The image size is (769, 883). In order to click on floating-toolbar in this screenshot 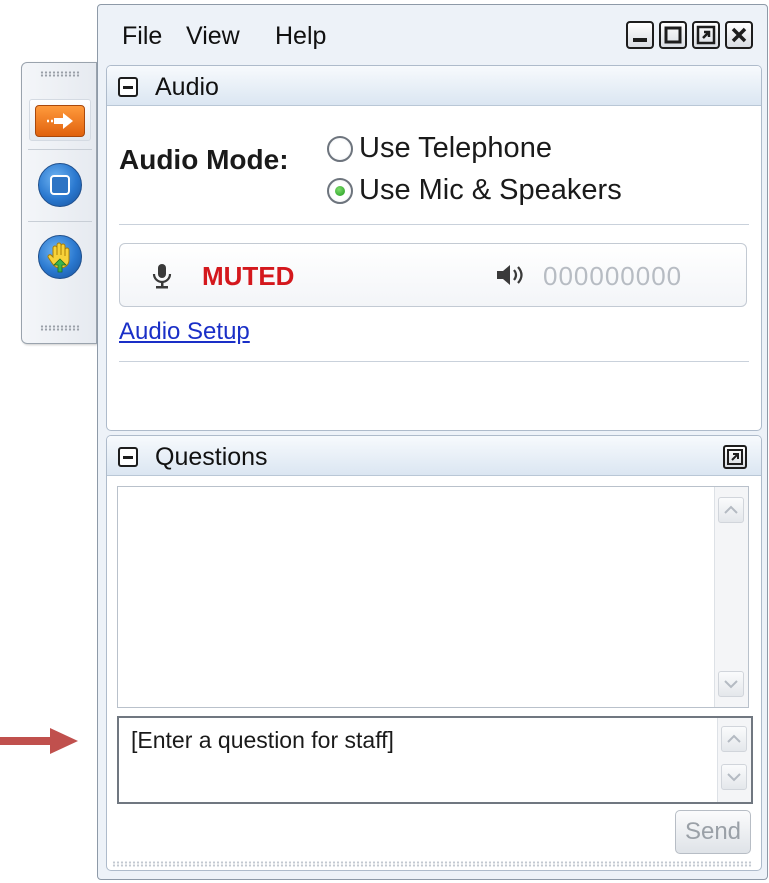, I will do `click(59, 203)`.